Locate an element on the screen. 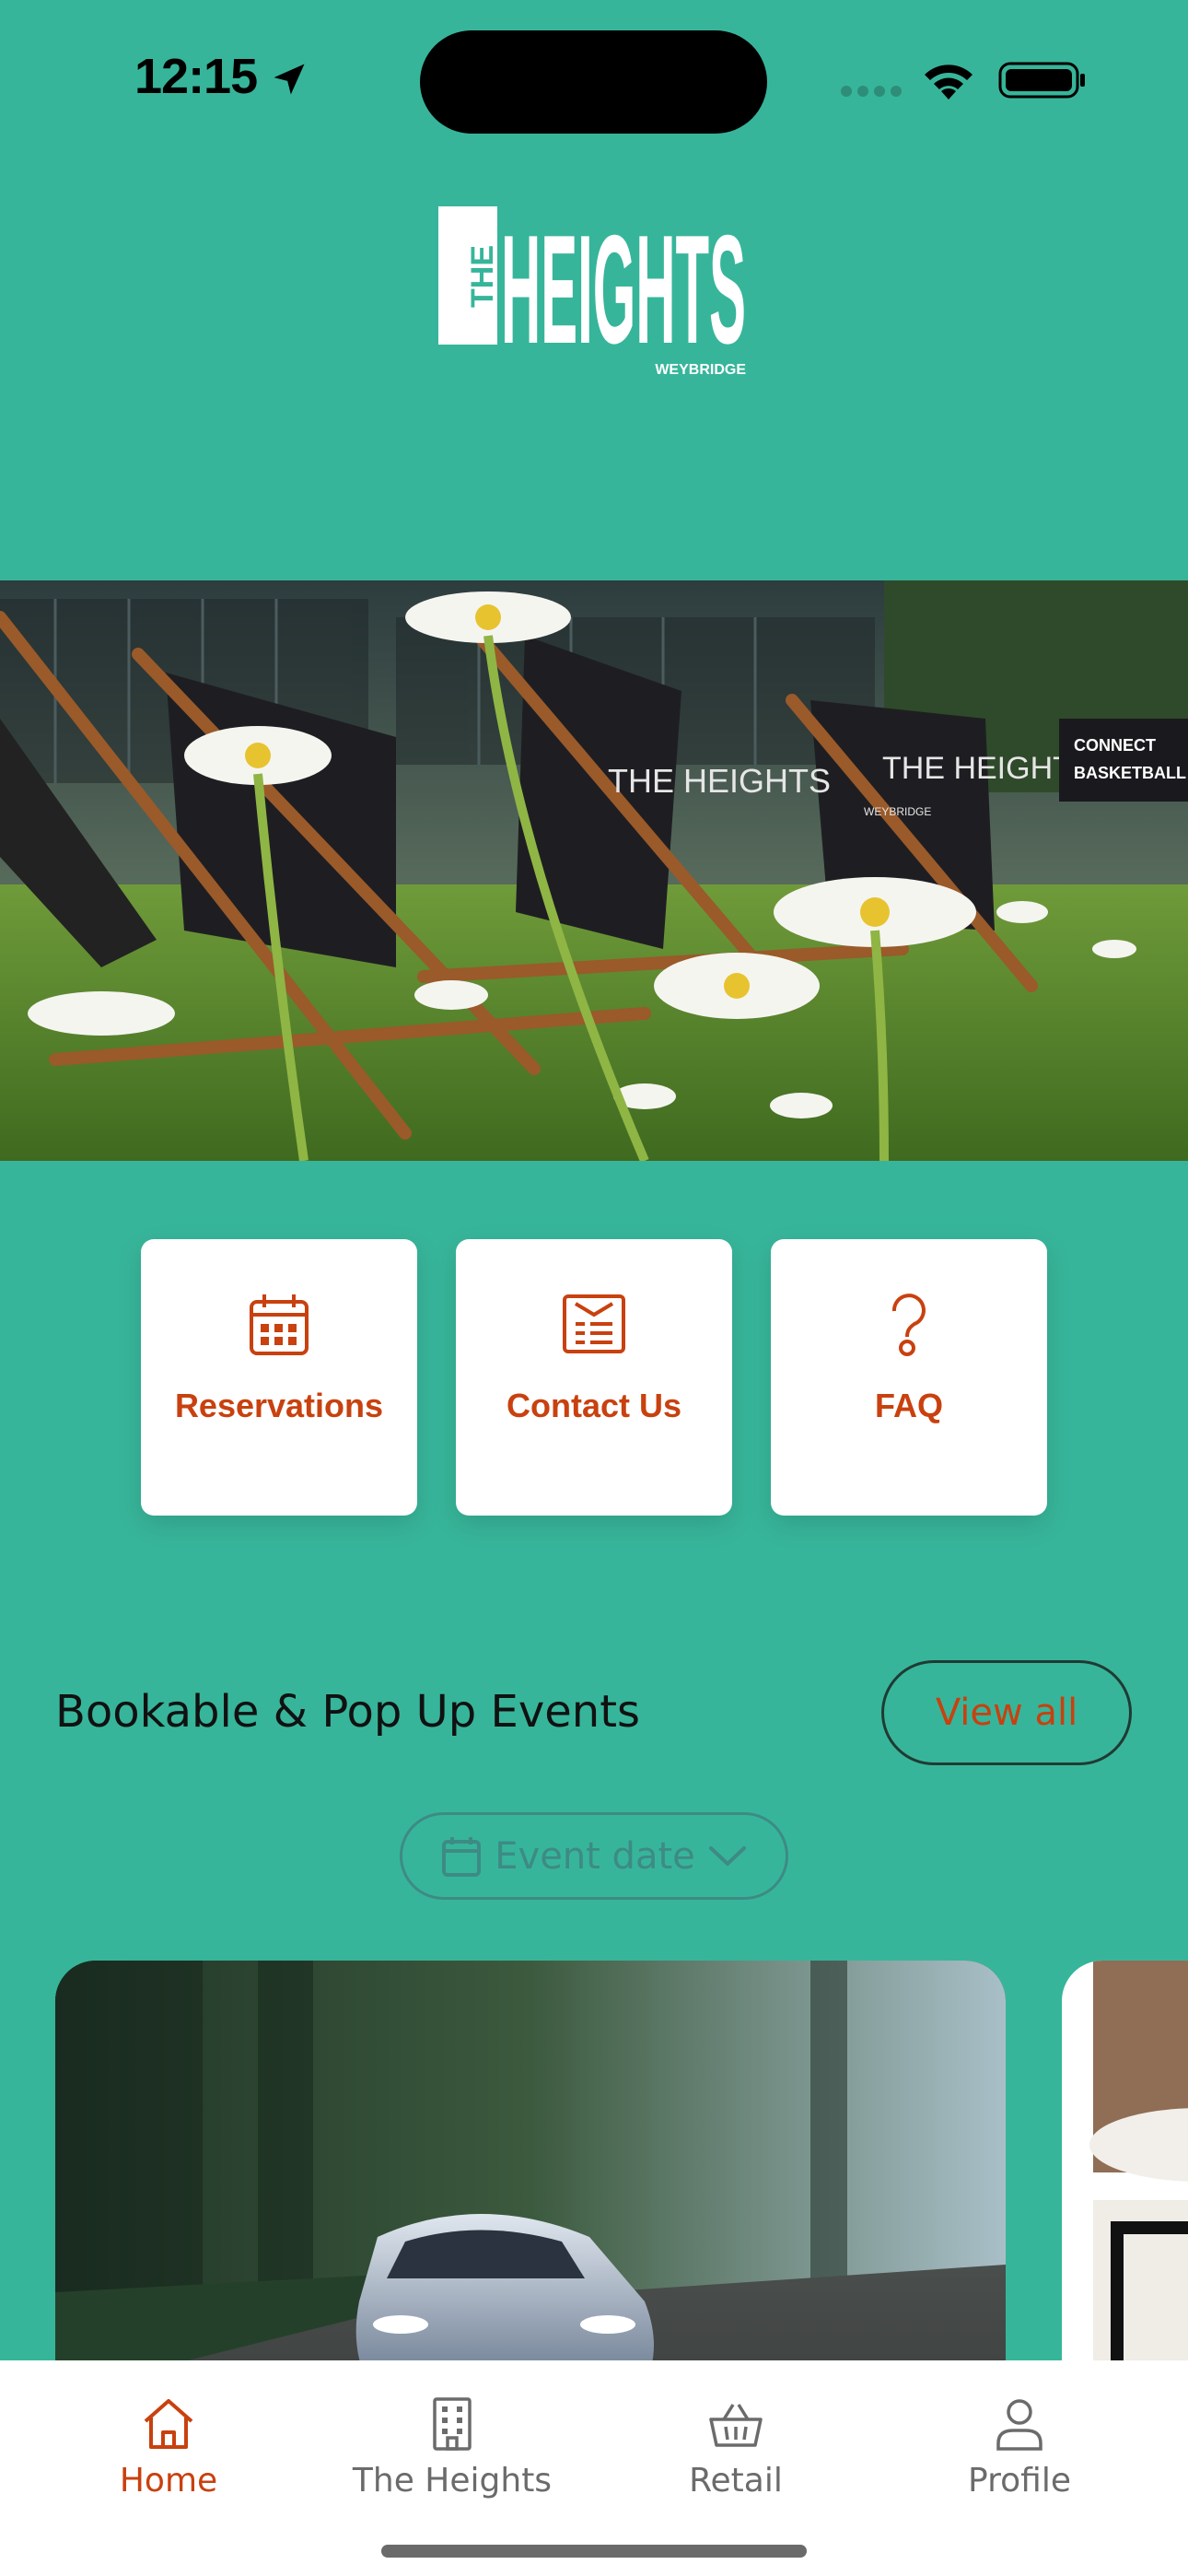 The width and height of the screenshot is (1188, 2576). contact-us-label: Contact Us is located at coordinates (594, 1405).